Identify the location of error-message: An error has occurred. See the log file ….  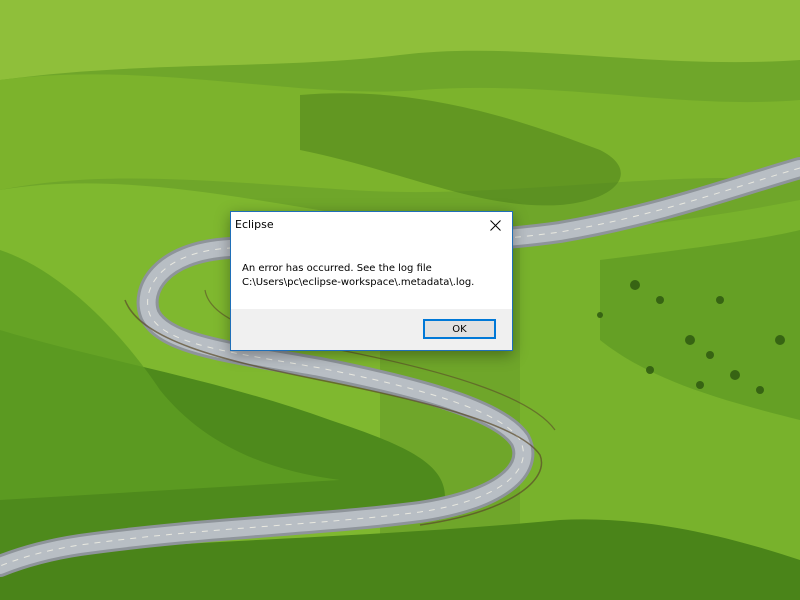
(358, 276).